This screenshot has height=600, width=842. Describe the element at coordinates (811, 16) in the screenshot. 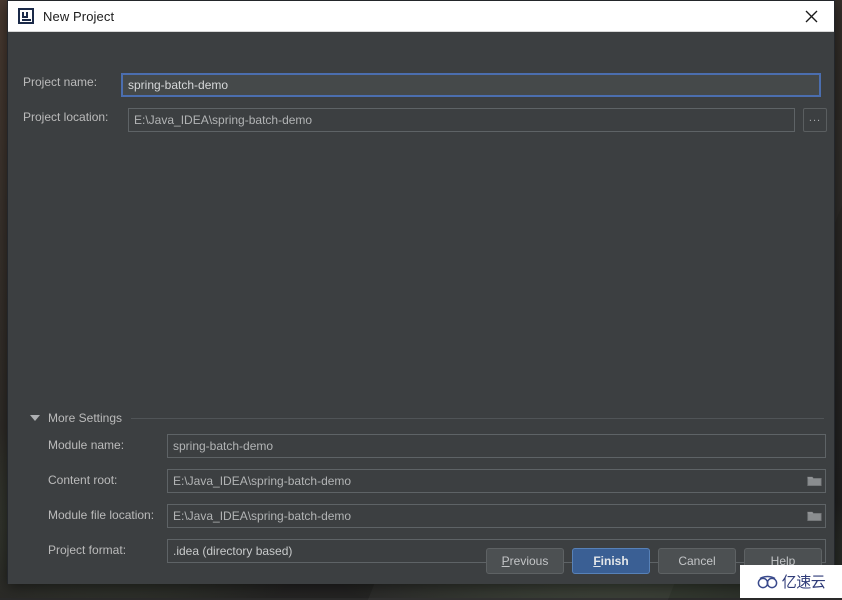

I see `close-icon` at that location.